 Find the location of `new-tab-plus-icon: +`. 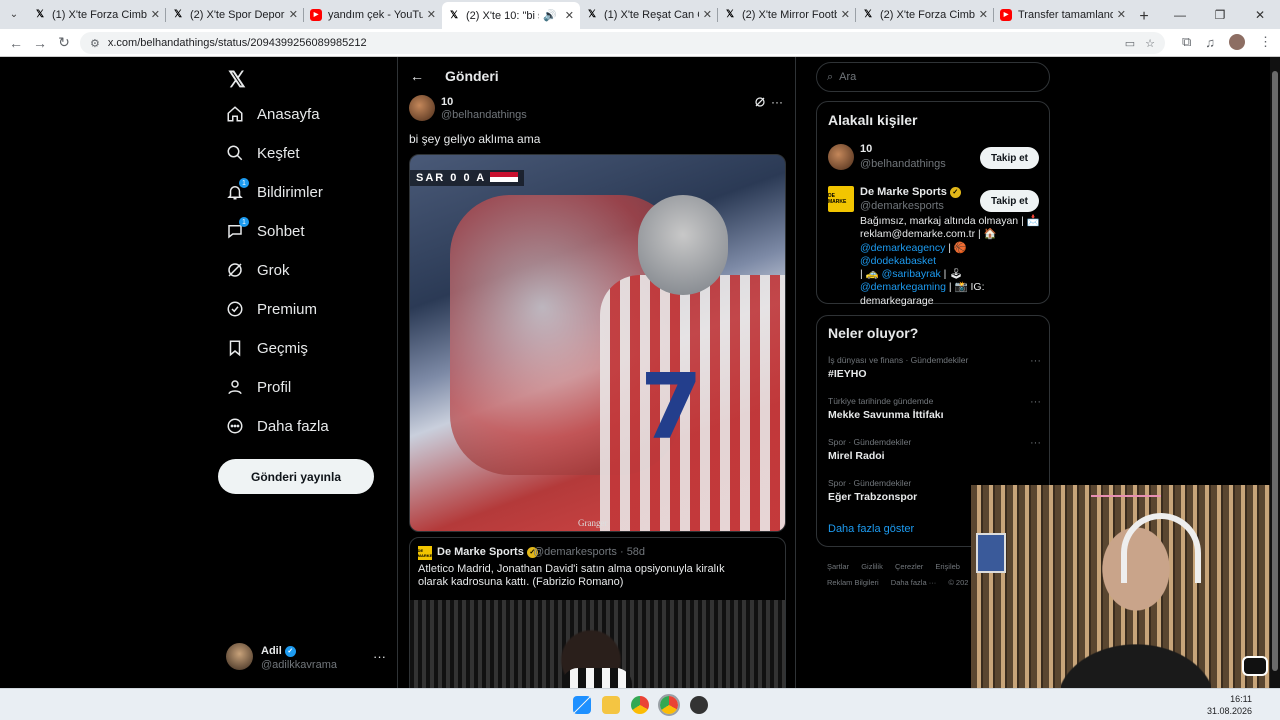

new-tab-plus-icon: + is located at coordinates (1144, 16).